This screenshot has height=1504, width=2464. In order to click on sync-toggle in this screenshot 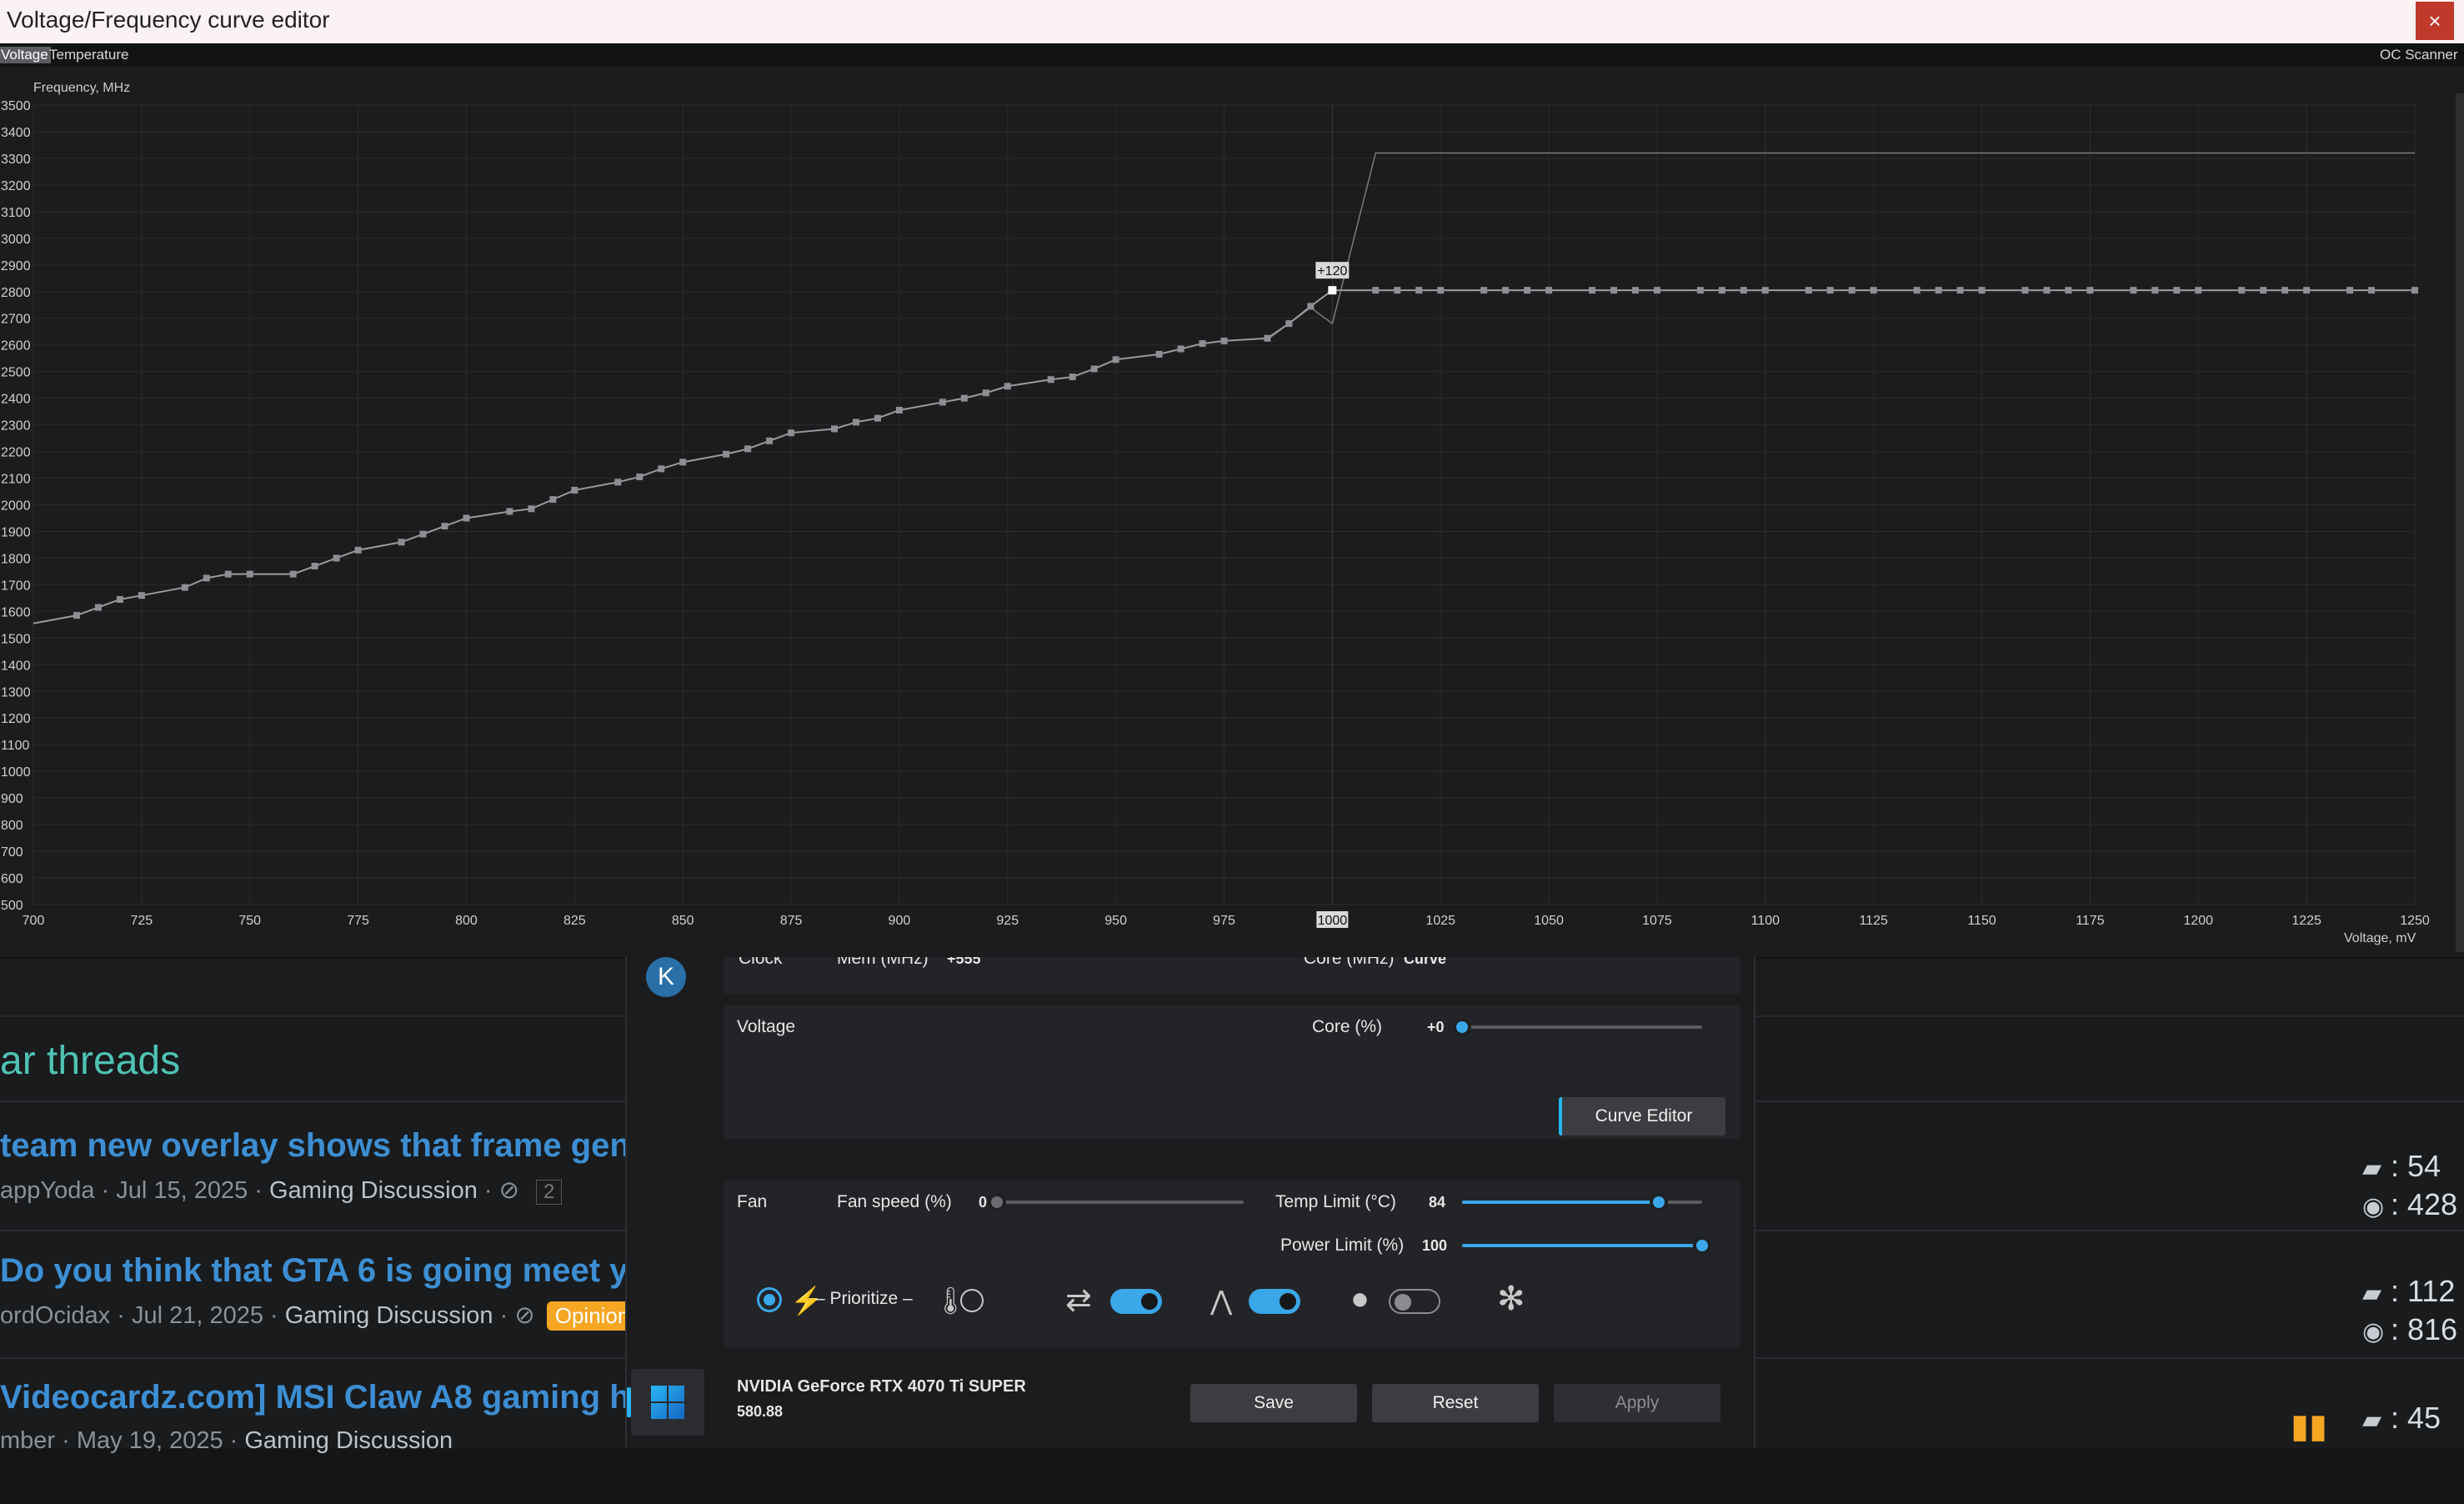, I will do `click(1136, 1302)`.